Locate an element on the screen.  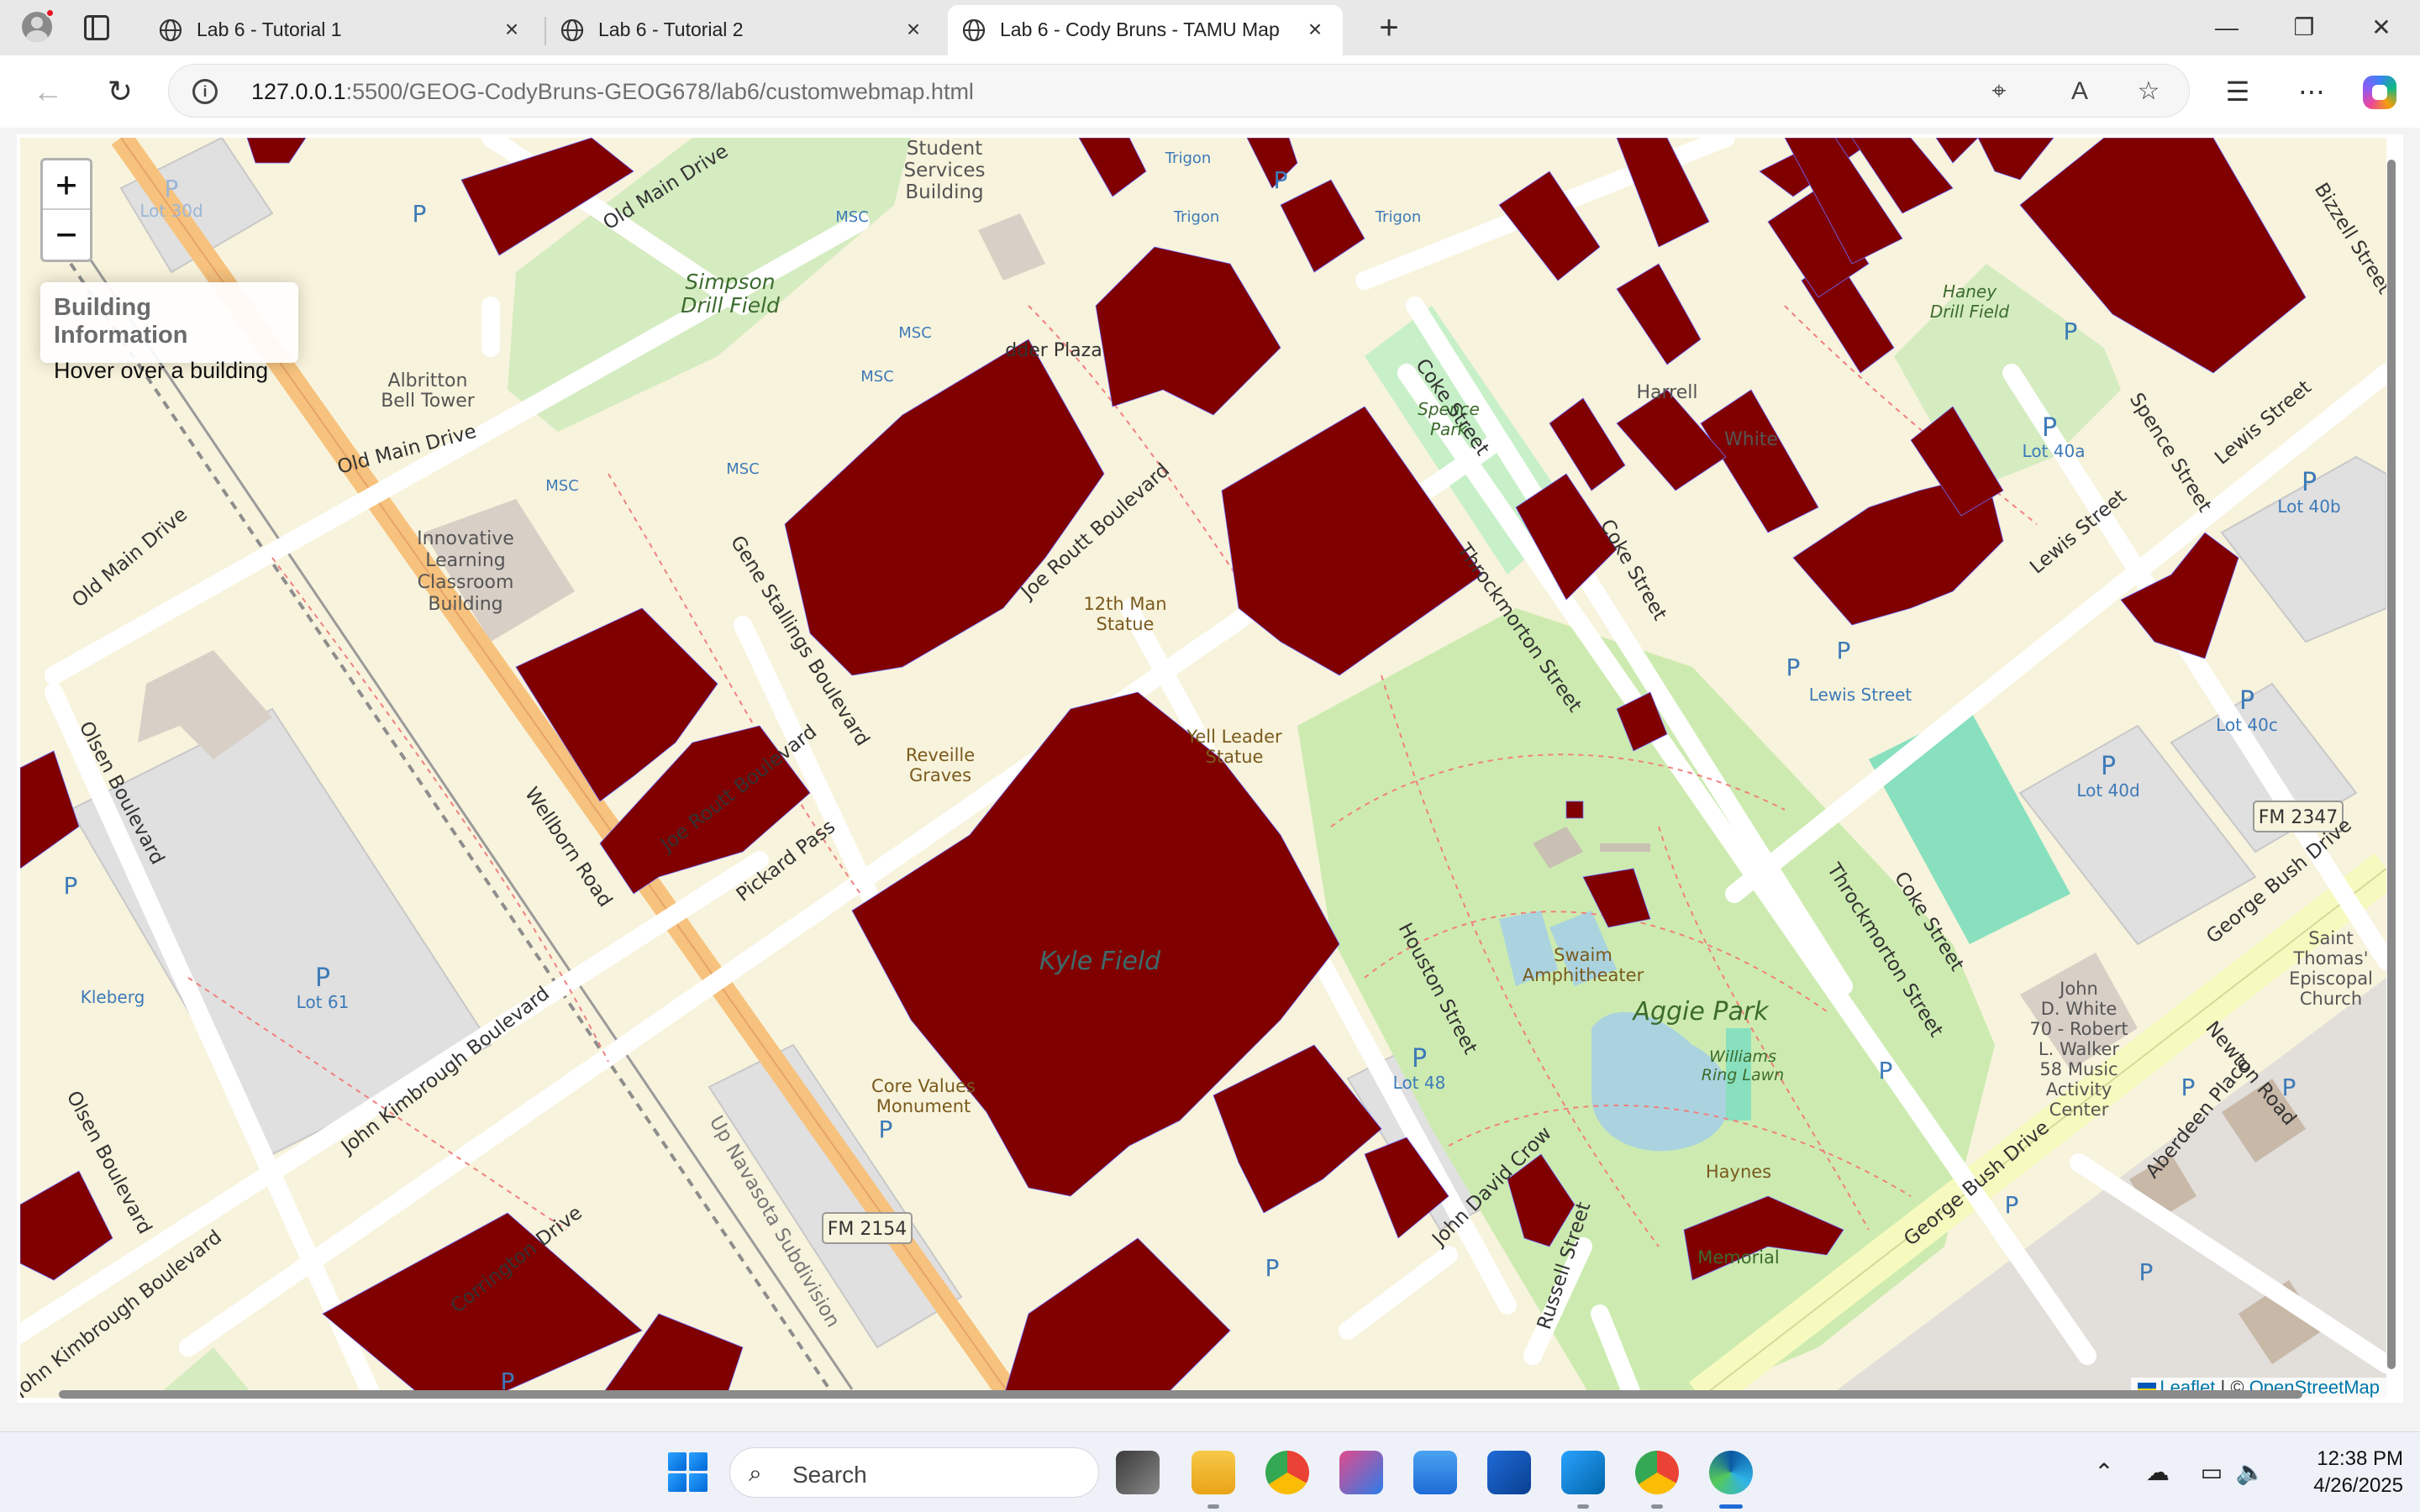
tab-title: Lab 6 - Tutorial 2 is located at coordinates (671, 29).